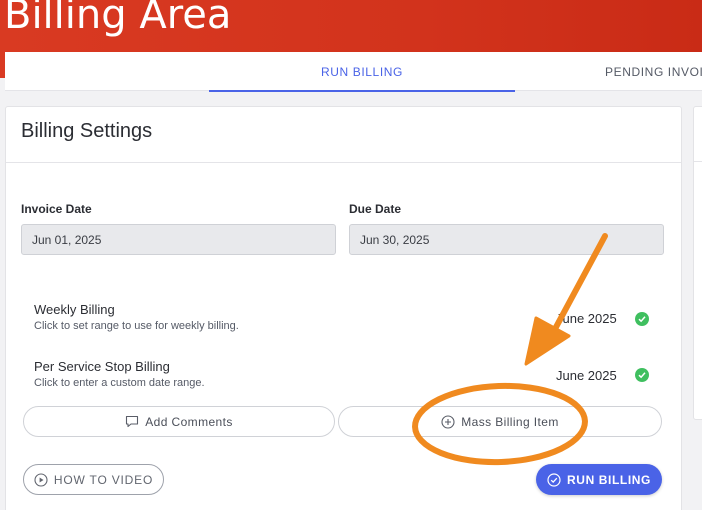  I want to click on due-date-field: Jun 30, 2025, so click(506, 239).